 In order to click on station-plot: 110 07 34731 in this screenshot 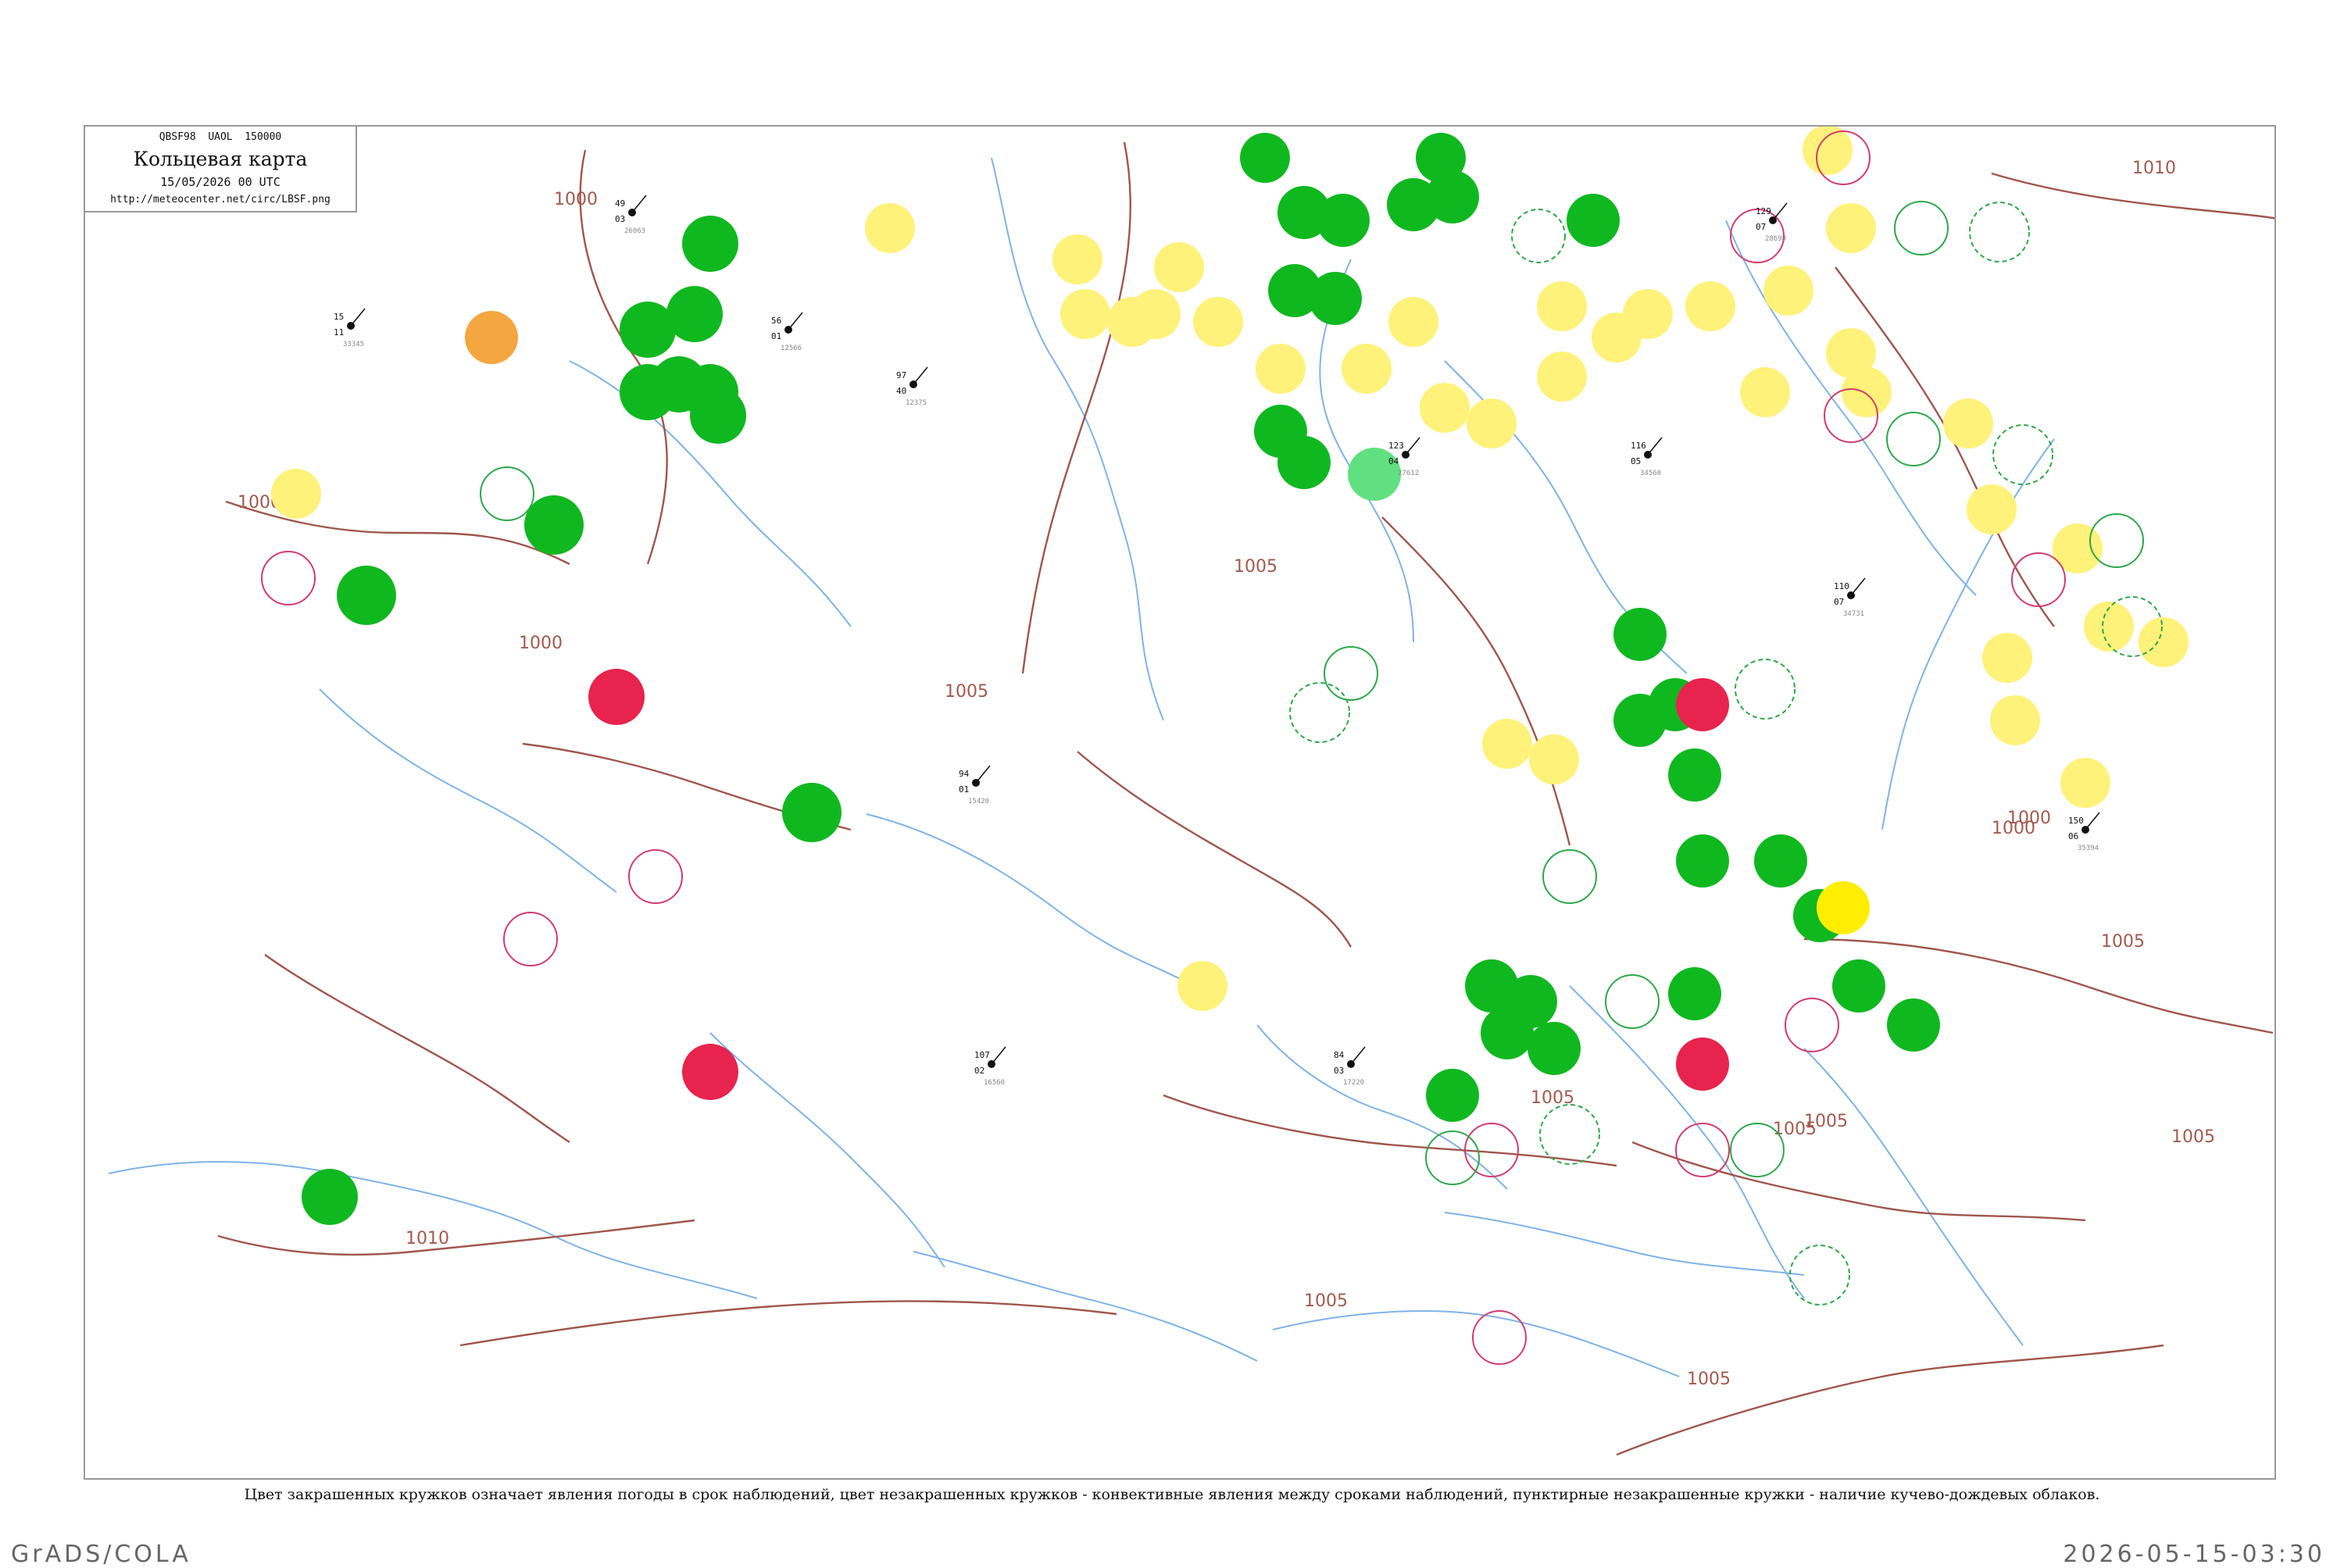, I will do `click(1850, 597)`.